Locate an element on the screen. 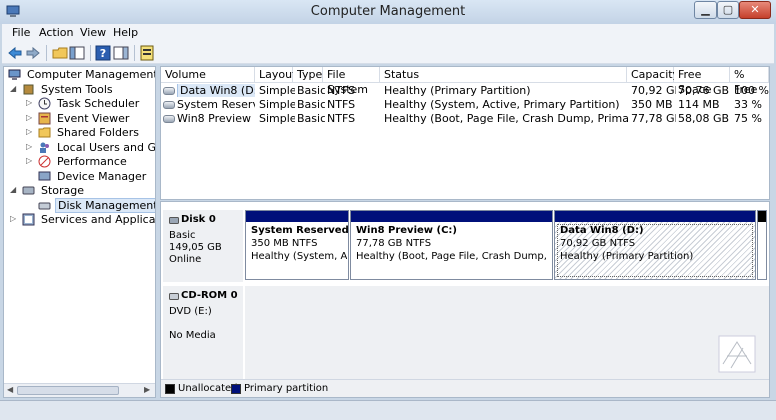 This screenshot has height=420, width=776. cdrom-0-drive: DVD (E:) is located at coordinates (190, 311).